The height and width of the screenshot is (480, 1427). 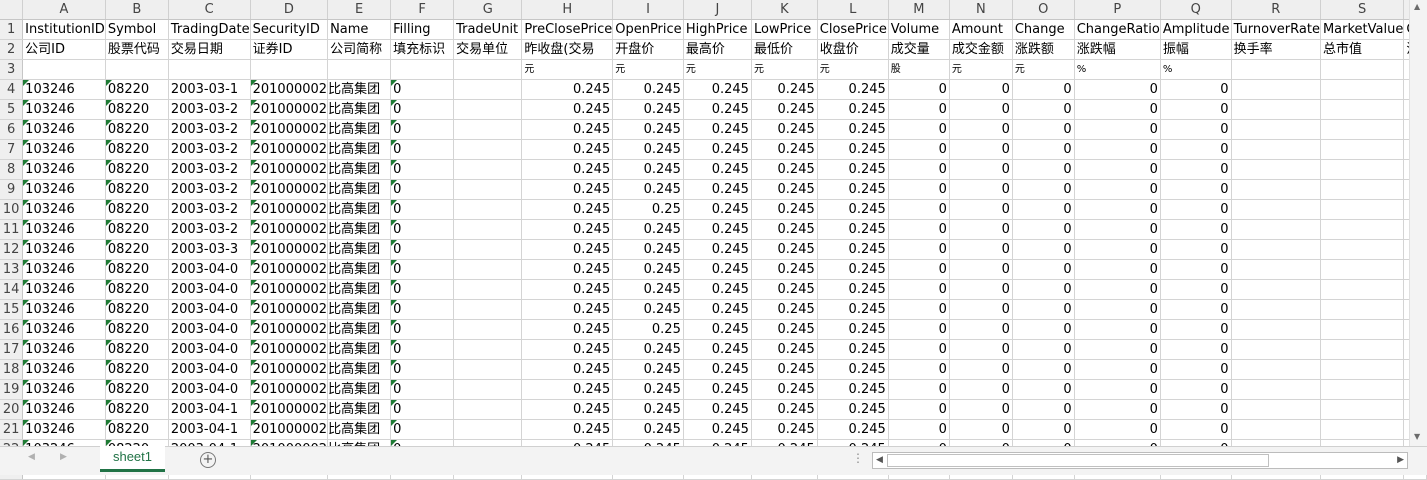 What do you see at coordinates (488, 10) in the screenshot?
I see `column-header-g: G` at bounding box center [488, 10].